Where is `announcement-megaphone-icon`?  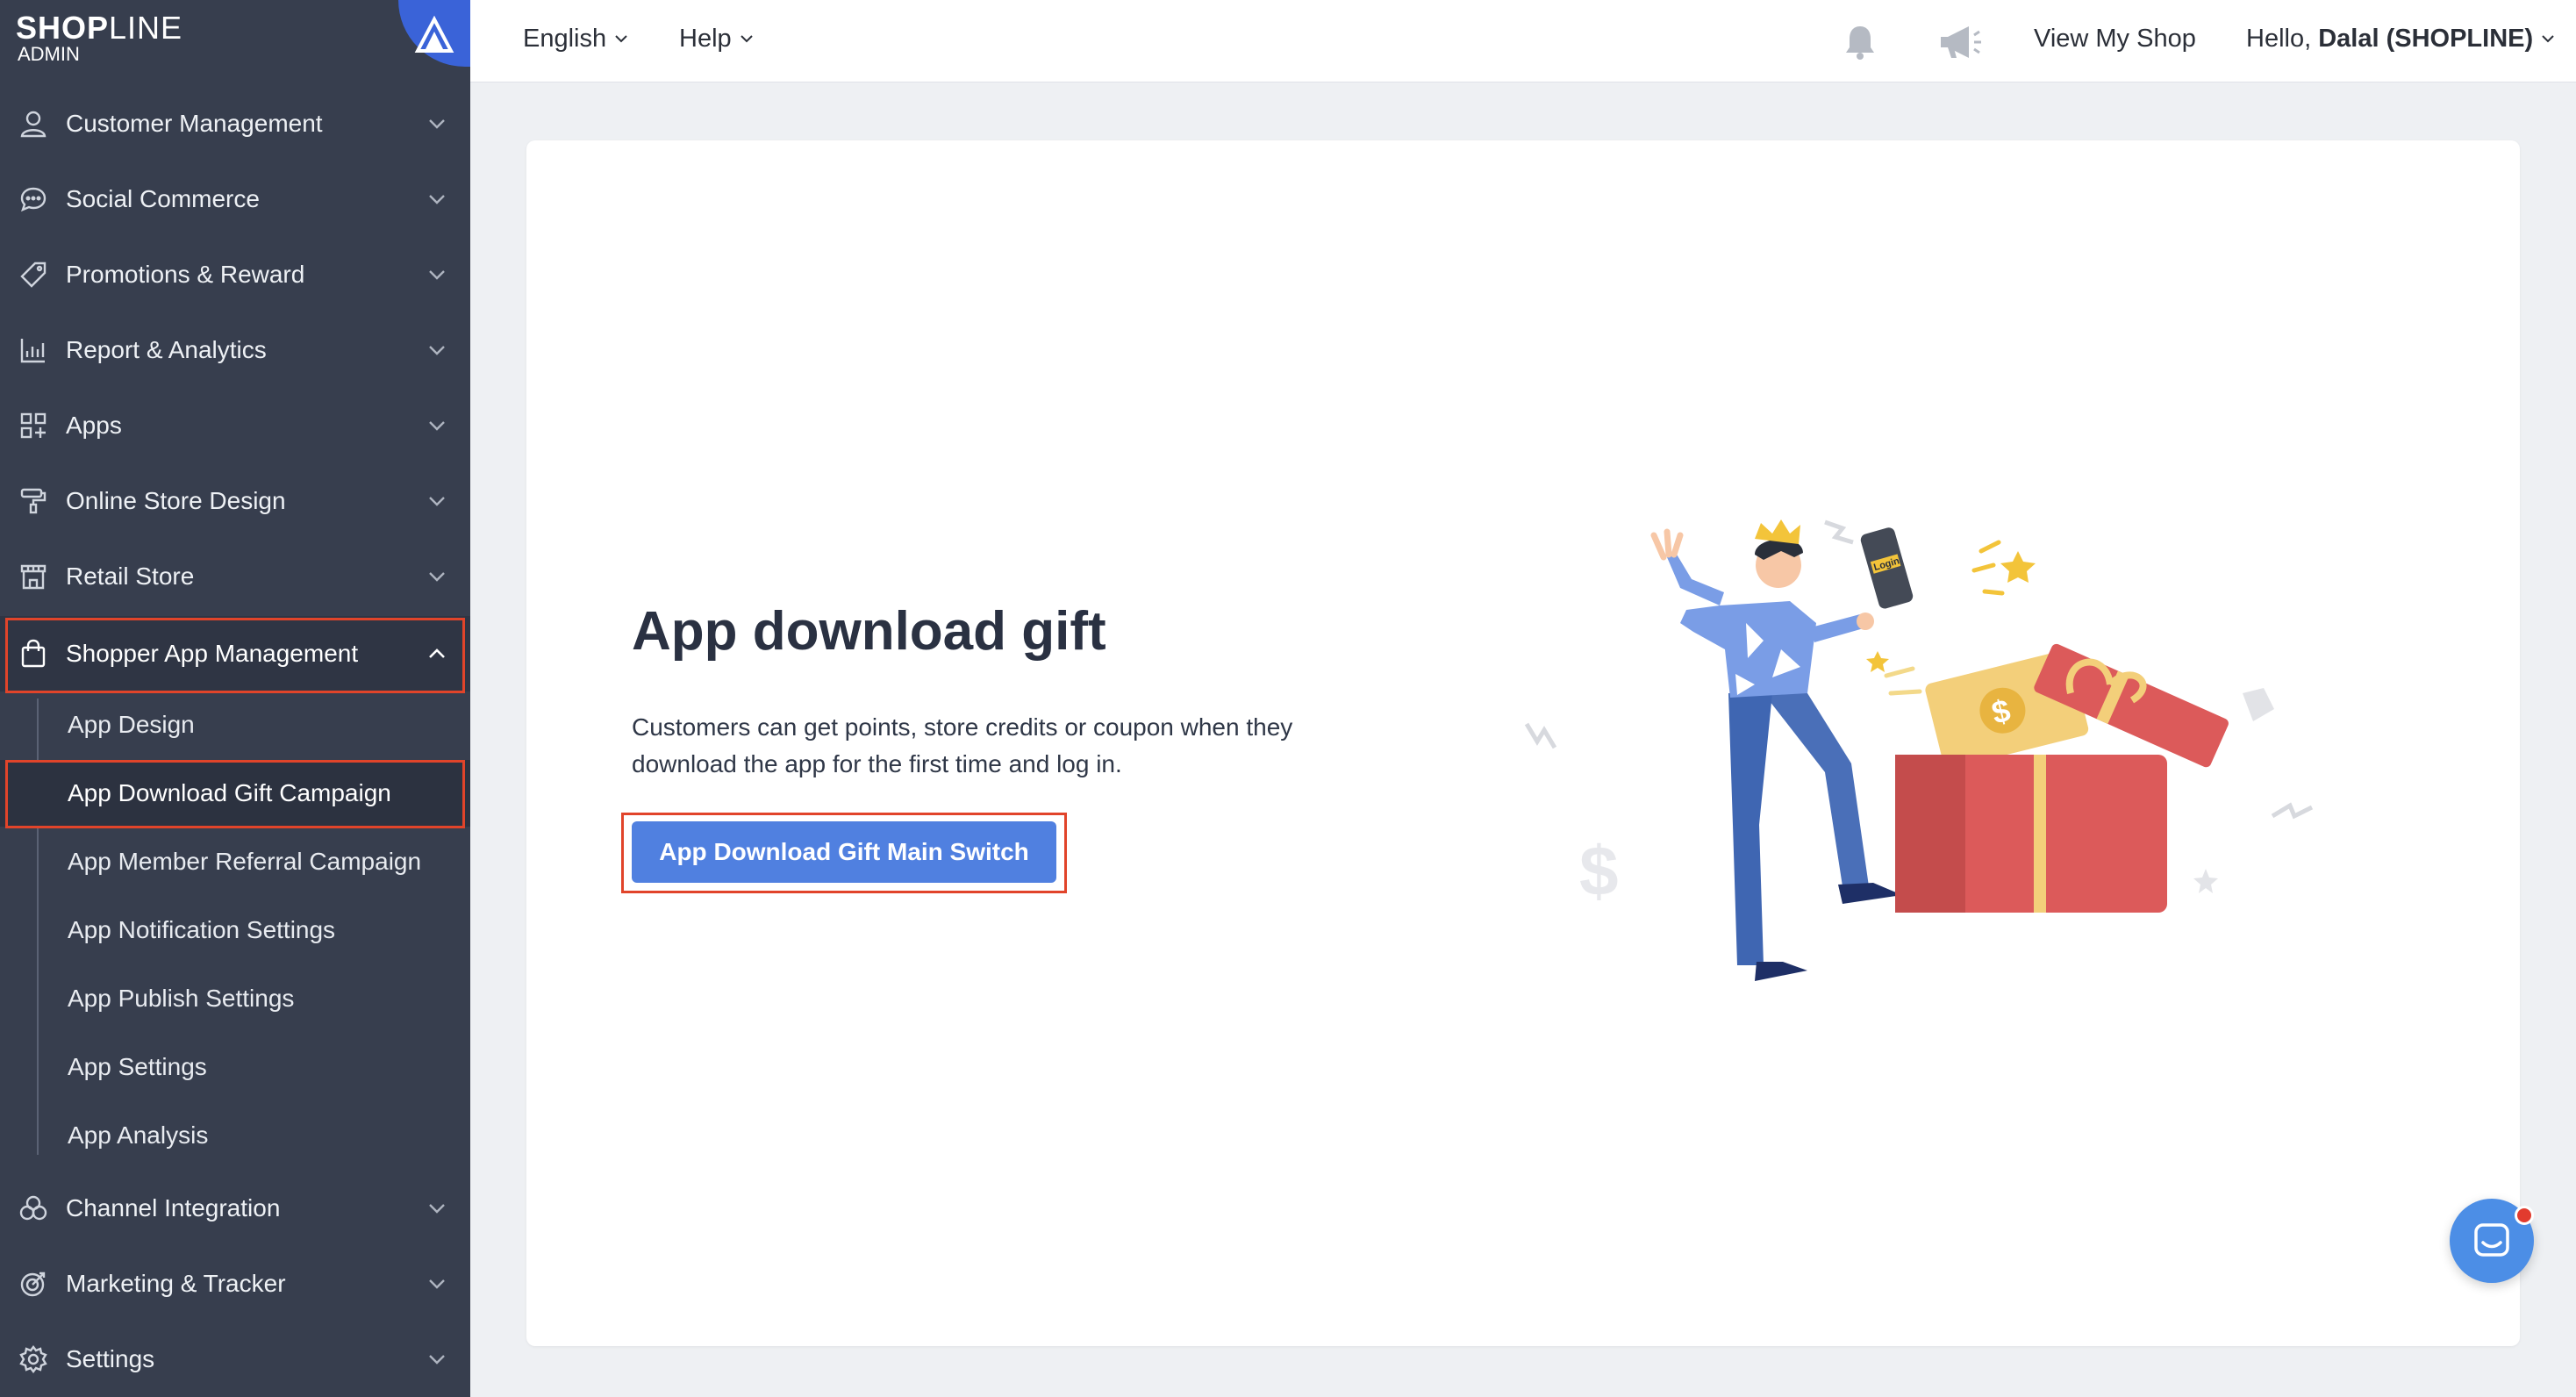 announcement-megaphone-icon is located at coordinates (1958, 42).